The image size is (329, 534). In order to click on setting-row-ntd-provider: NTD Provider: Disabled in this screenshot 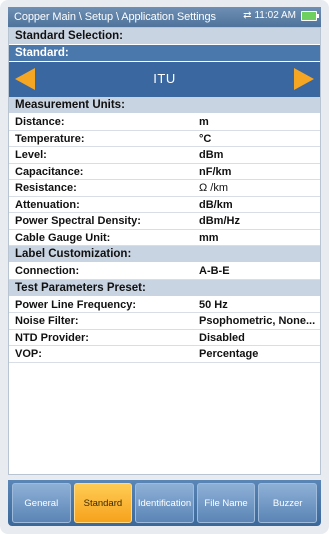, I will do `click(164, 338)`.